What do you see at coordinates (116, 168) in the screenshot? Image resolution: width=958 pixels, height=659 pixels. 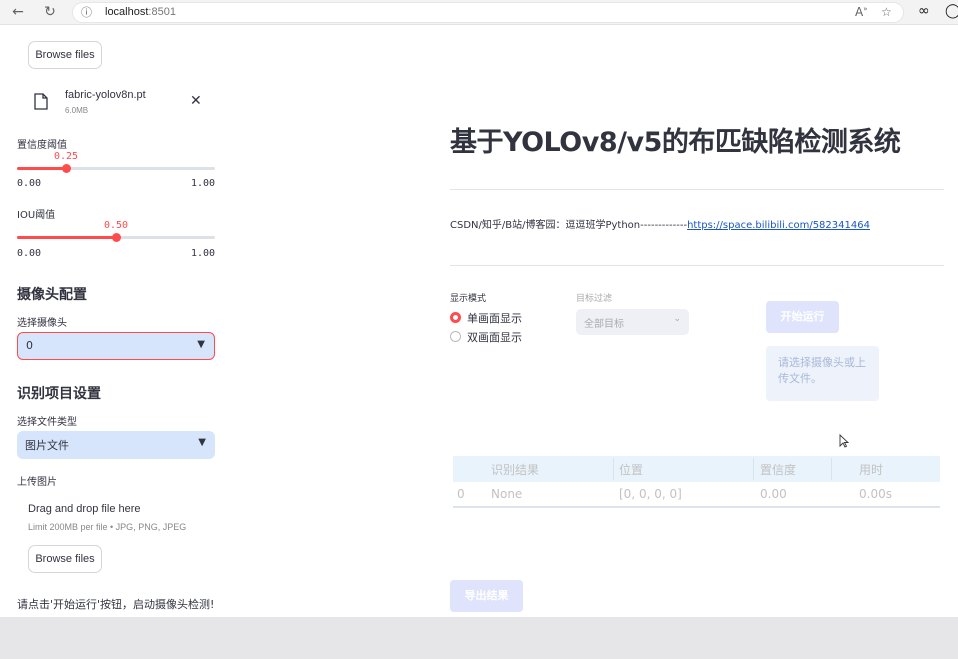 I see `confidence-slider-track` at bounding box center [116, 168].